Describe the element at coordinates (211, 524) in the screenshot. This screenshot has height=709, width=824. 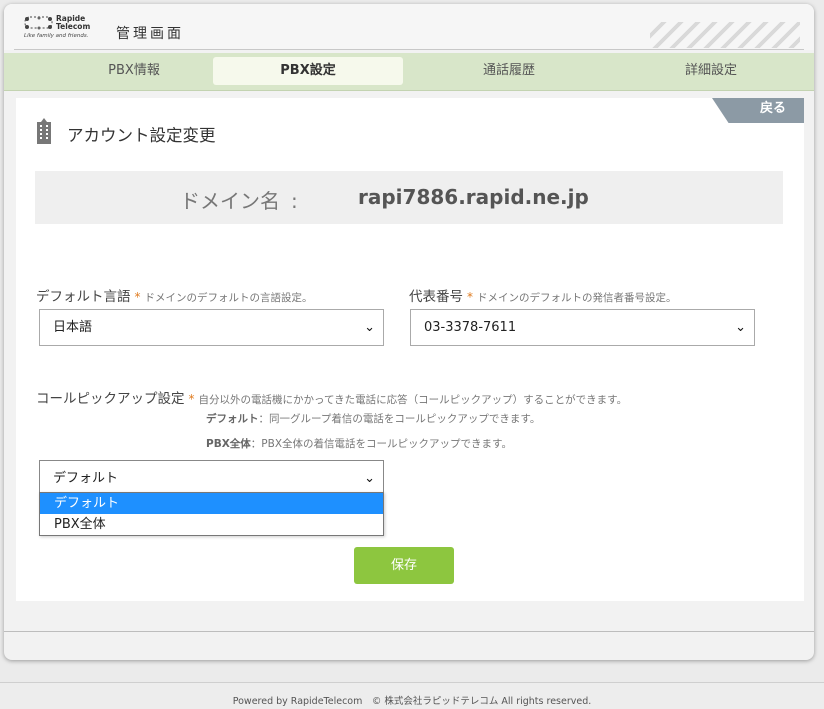
I see `dropdown-option-pbx-all: PBX全体` at that location.